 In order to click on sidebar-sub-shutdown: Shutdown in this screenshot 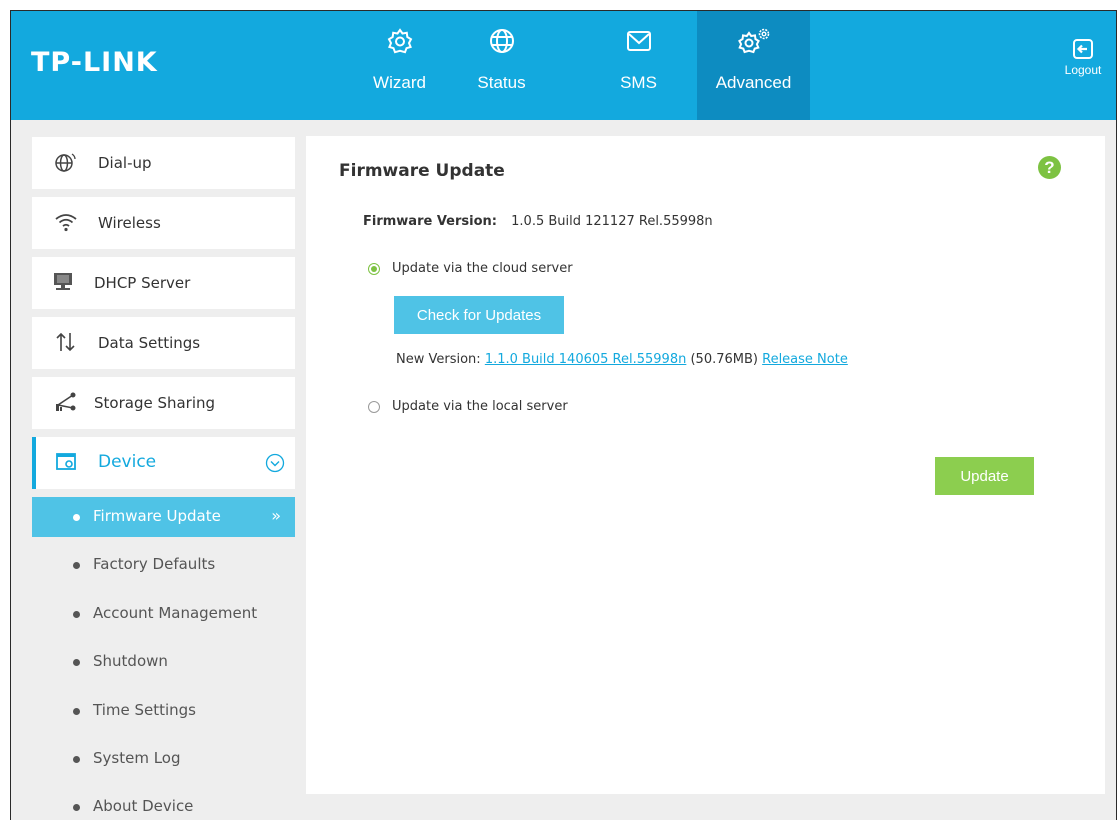, I will do `click(163, 662)`.